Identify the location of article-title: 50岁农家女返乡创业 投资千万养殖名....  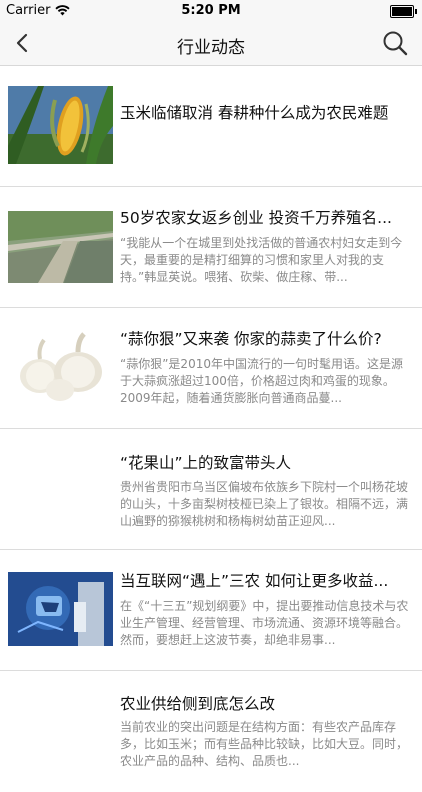
(256, 218).